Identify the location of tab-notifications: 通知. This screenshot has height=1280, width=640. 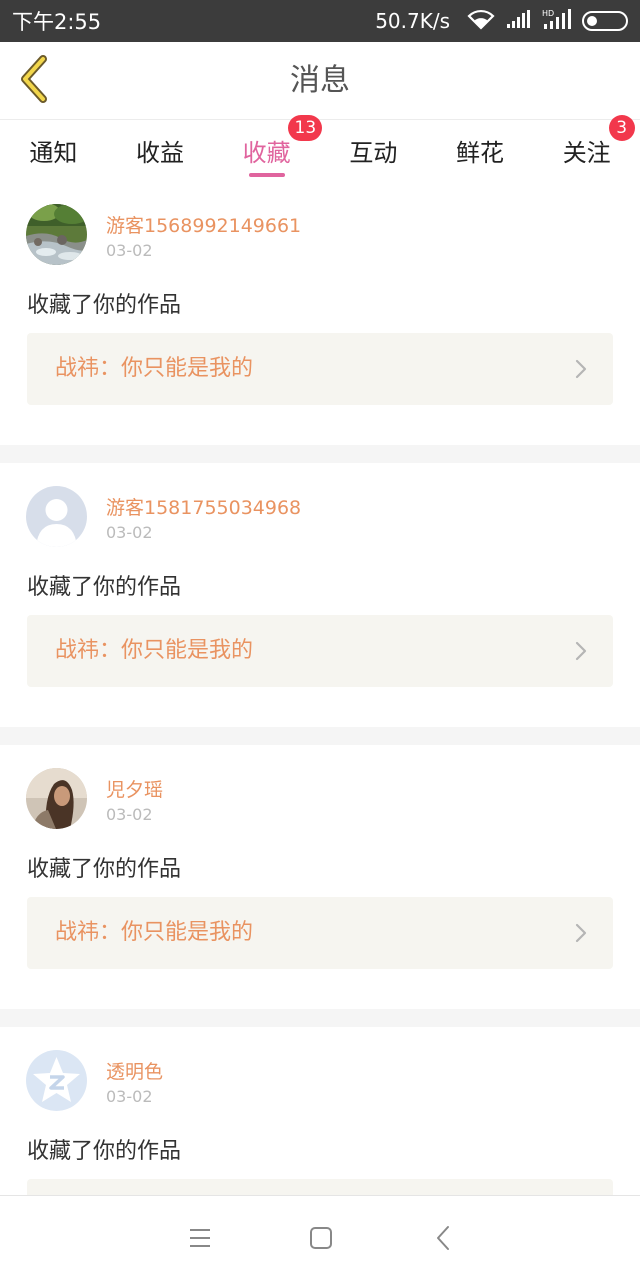
(53, 151).